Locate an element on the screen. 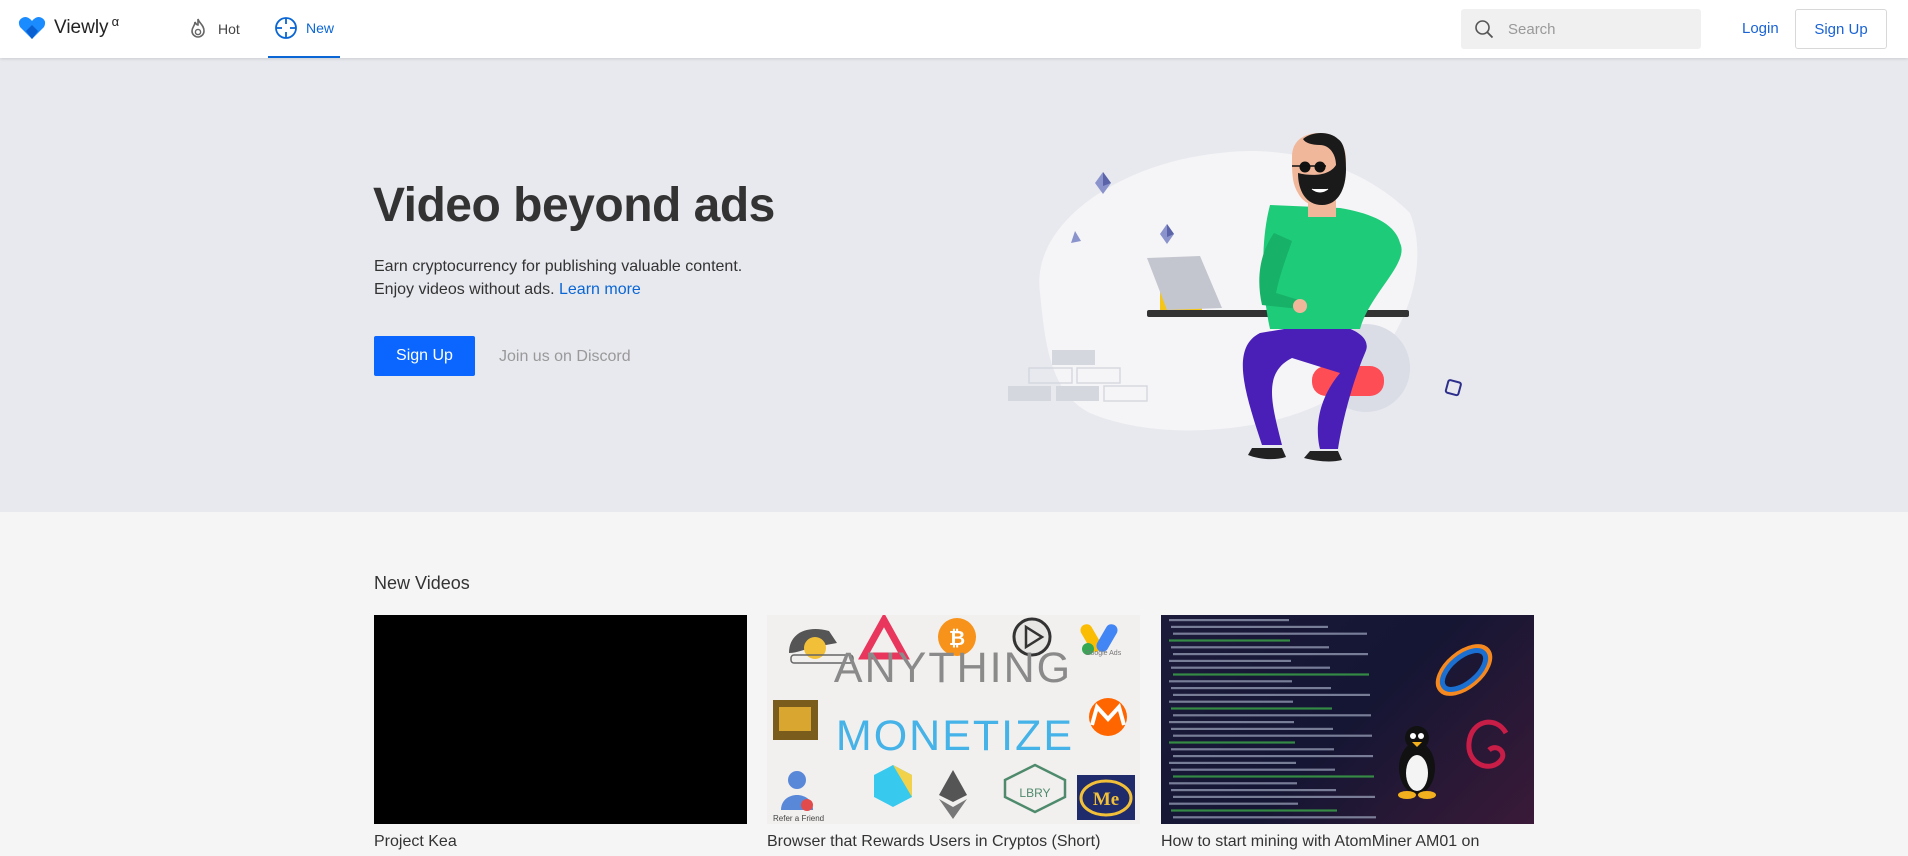 This screenshot has width=1908, height=856. hero-title: Video beyond ads is located at coordinates (574, 205).